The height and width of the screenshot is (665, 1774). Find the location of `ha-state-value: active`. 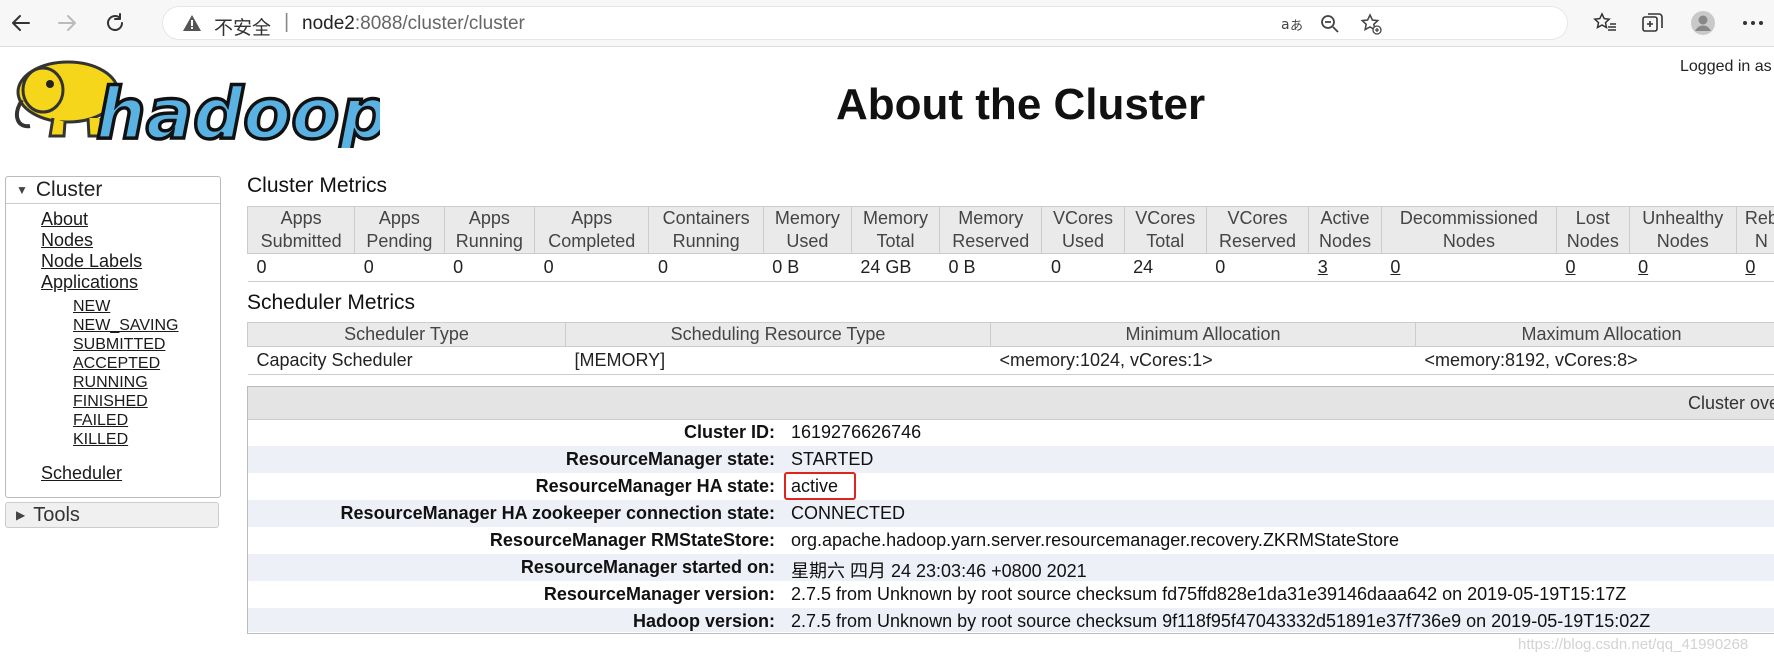

ha-state-value: active is located at coordinates (815, 486).